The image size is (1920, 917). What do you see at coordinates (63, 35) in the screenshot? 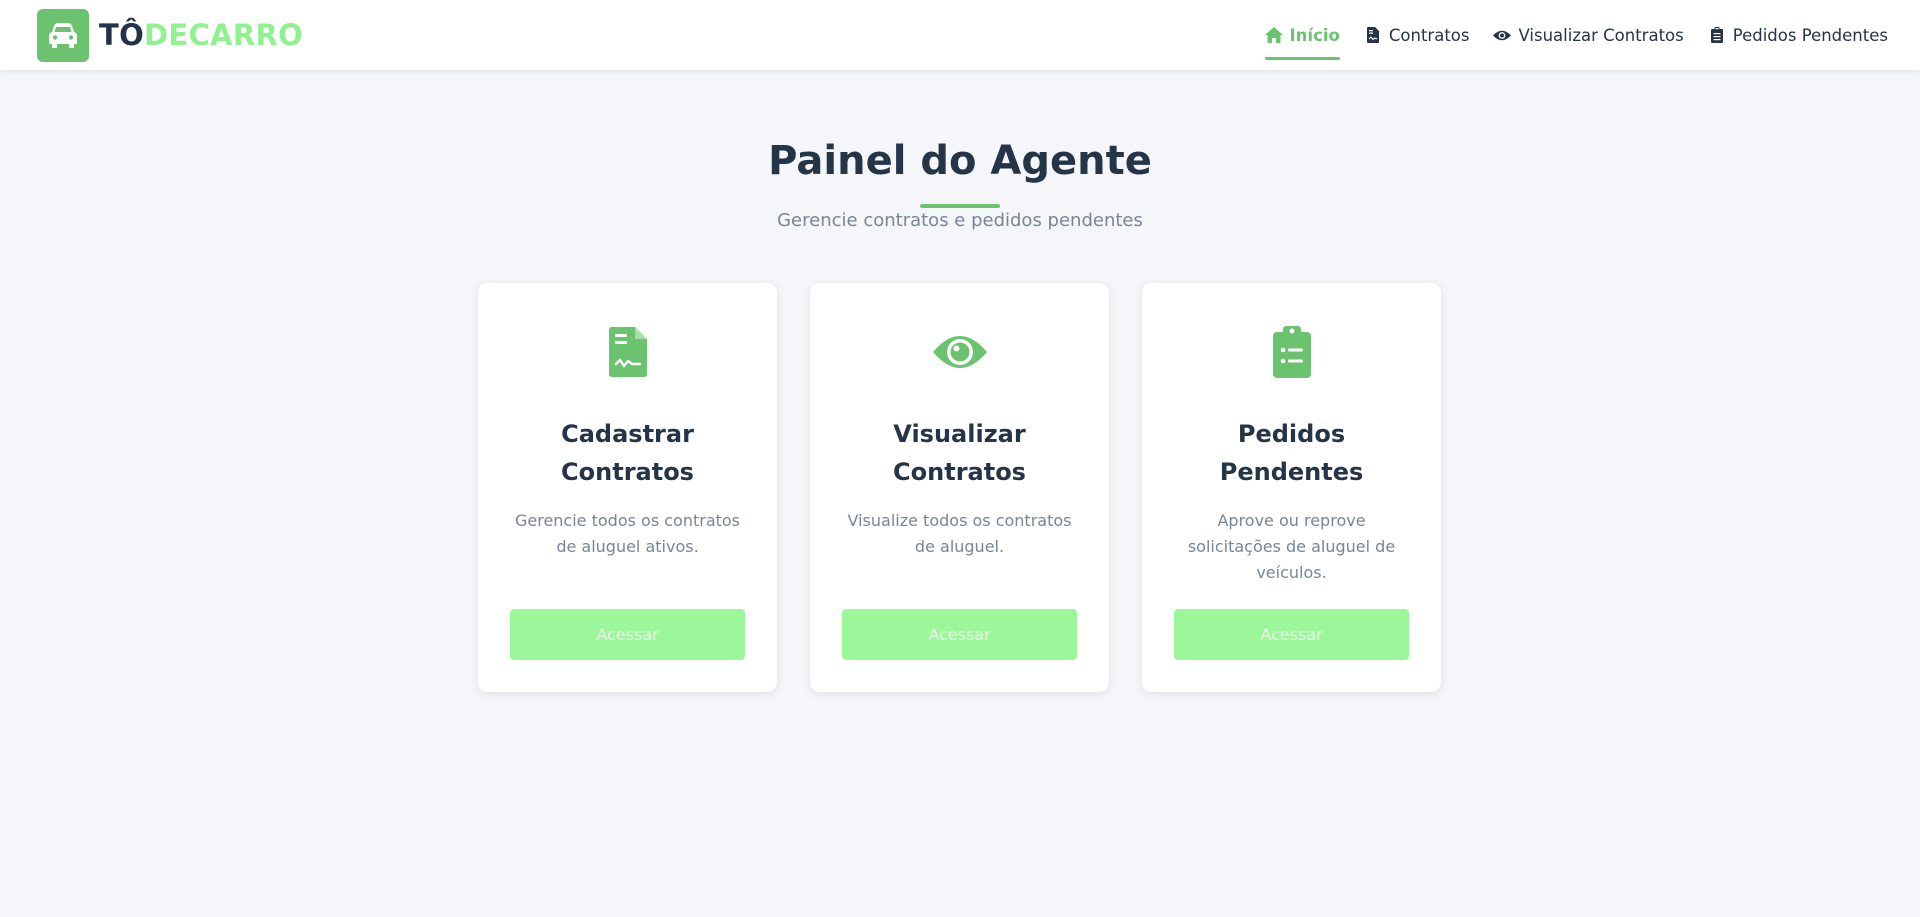
I see `car-icon` at bounding box center [63, 35].